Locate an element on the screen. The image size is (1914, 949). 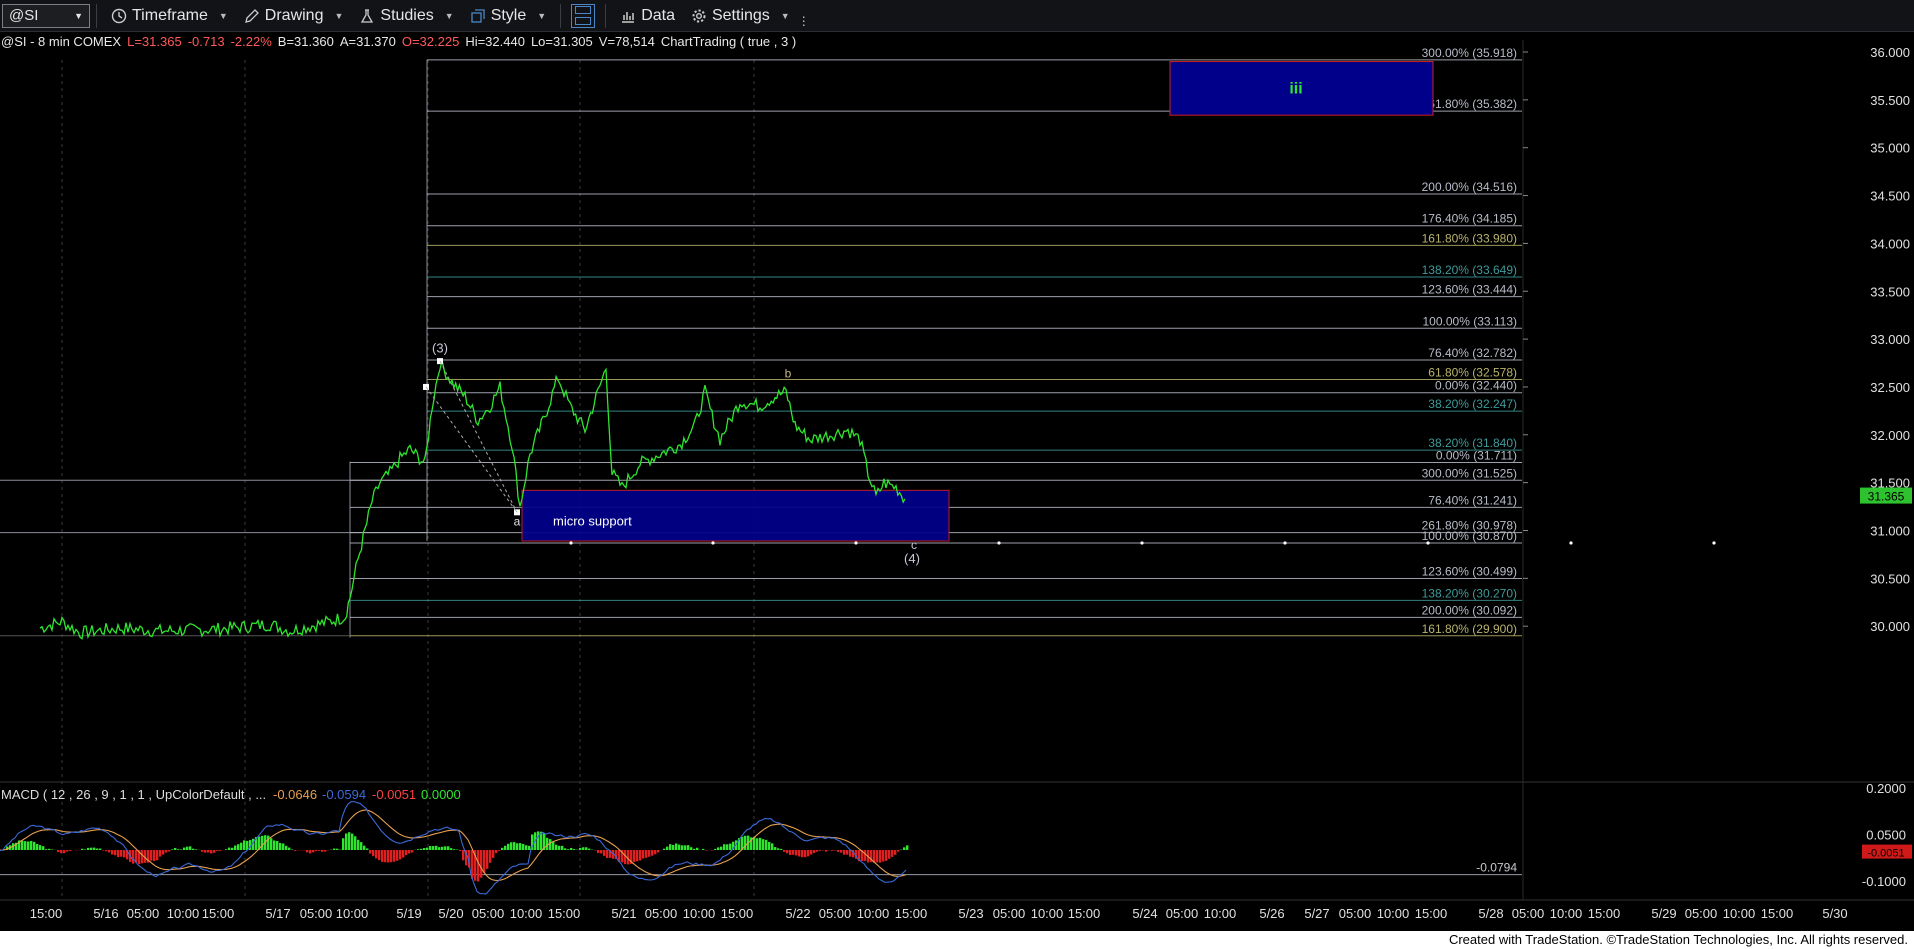
symbol-selector: @SI ▼ is located at coordinates (46, 15).